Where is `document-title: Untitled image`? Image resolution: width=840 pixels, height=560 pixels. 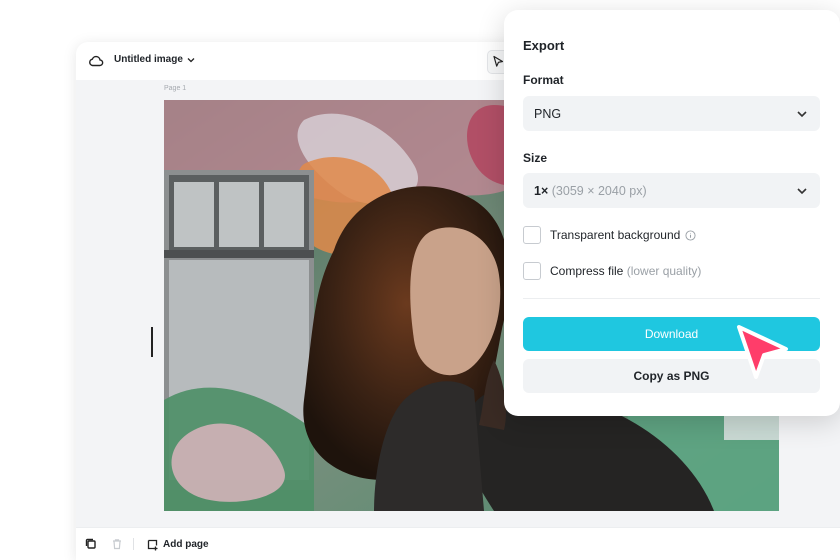
document-title: Untitled image is located at coordinates (148, 59).